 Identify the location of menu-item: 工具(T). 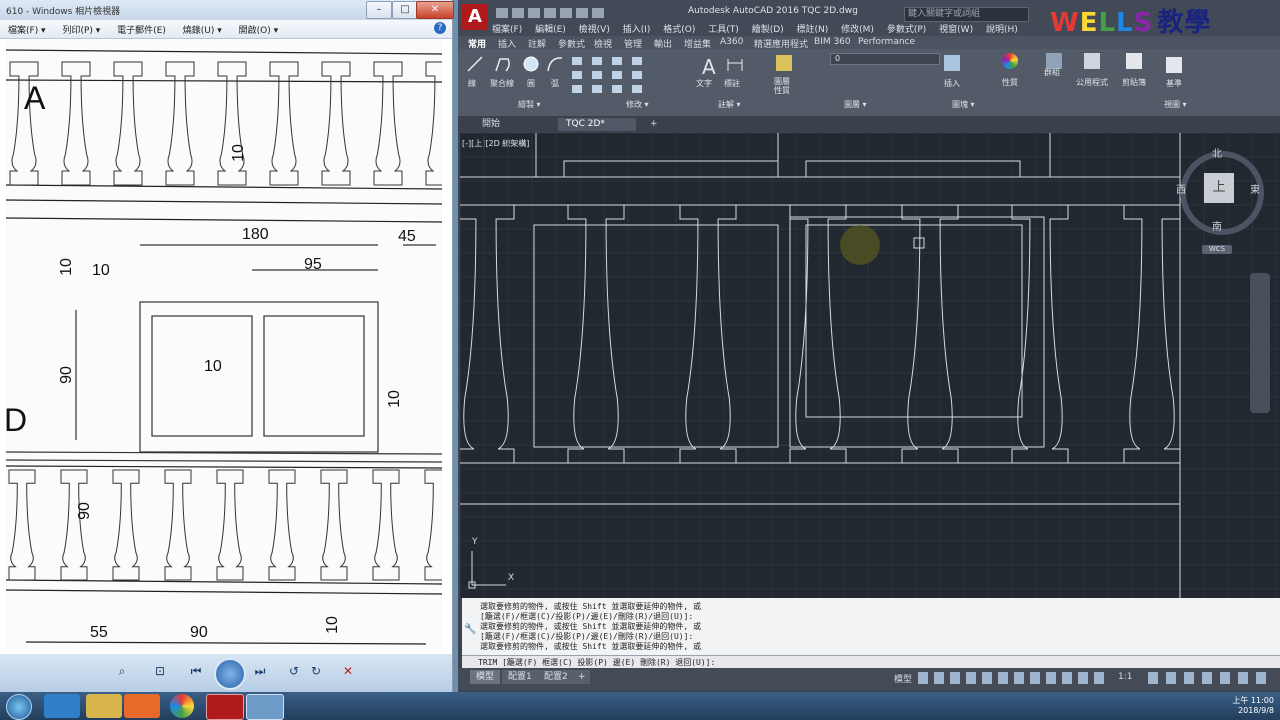
(723, 30).